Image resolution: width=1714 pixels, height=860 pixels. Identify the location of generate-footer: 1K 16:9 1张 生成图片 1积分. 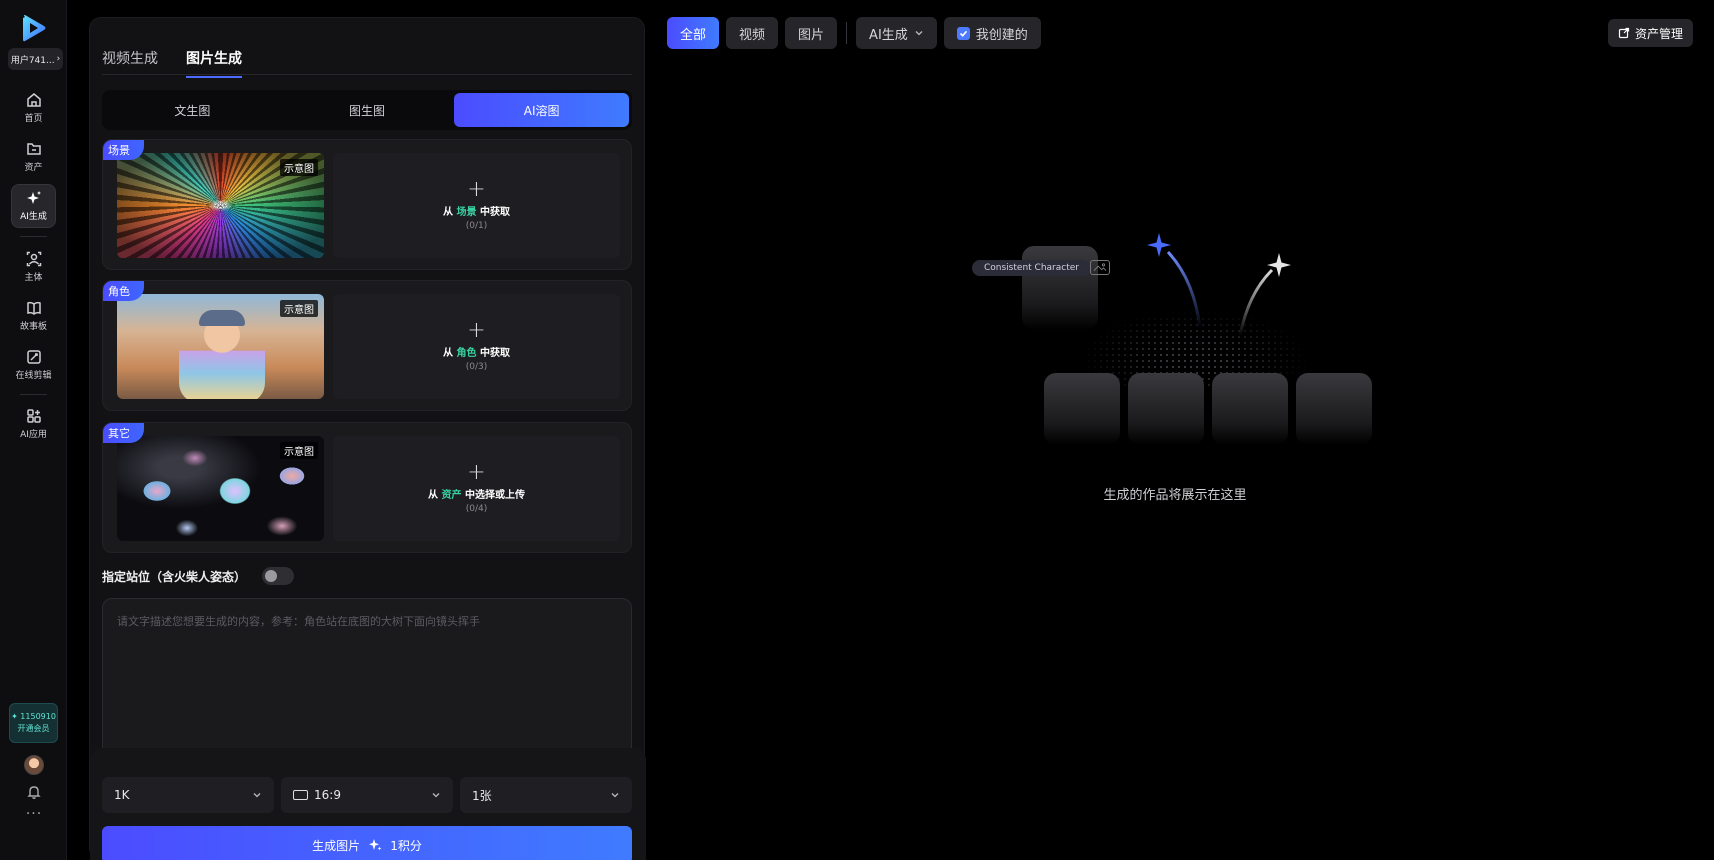
(368, 804).